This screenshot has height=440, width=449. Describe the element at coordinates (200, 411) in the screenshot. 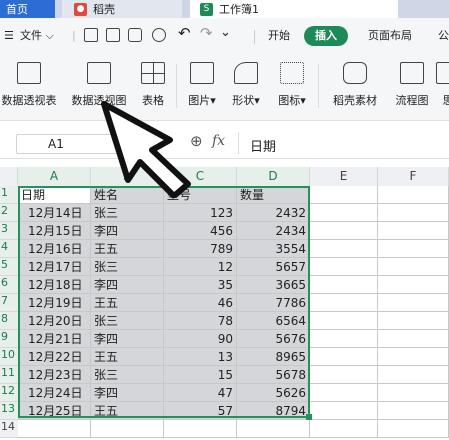

I see `cell: 57` at that location.